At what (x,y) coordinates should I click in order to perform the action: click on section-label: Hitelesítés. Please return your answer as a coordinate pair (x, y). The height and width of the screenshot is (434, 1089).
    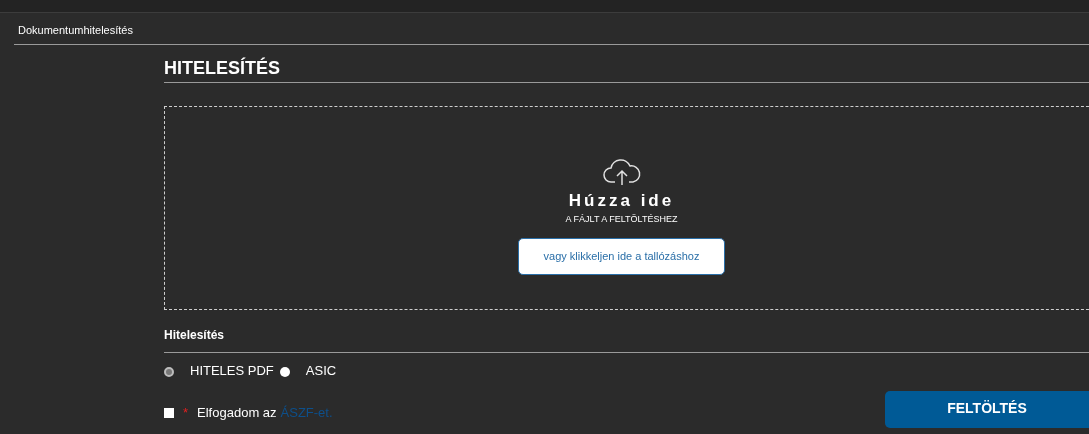
    Looking at the image, I should click on (194, 334).